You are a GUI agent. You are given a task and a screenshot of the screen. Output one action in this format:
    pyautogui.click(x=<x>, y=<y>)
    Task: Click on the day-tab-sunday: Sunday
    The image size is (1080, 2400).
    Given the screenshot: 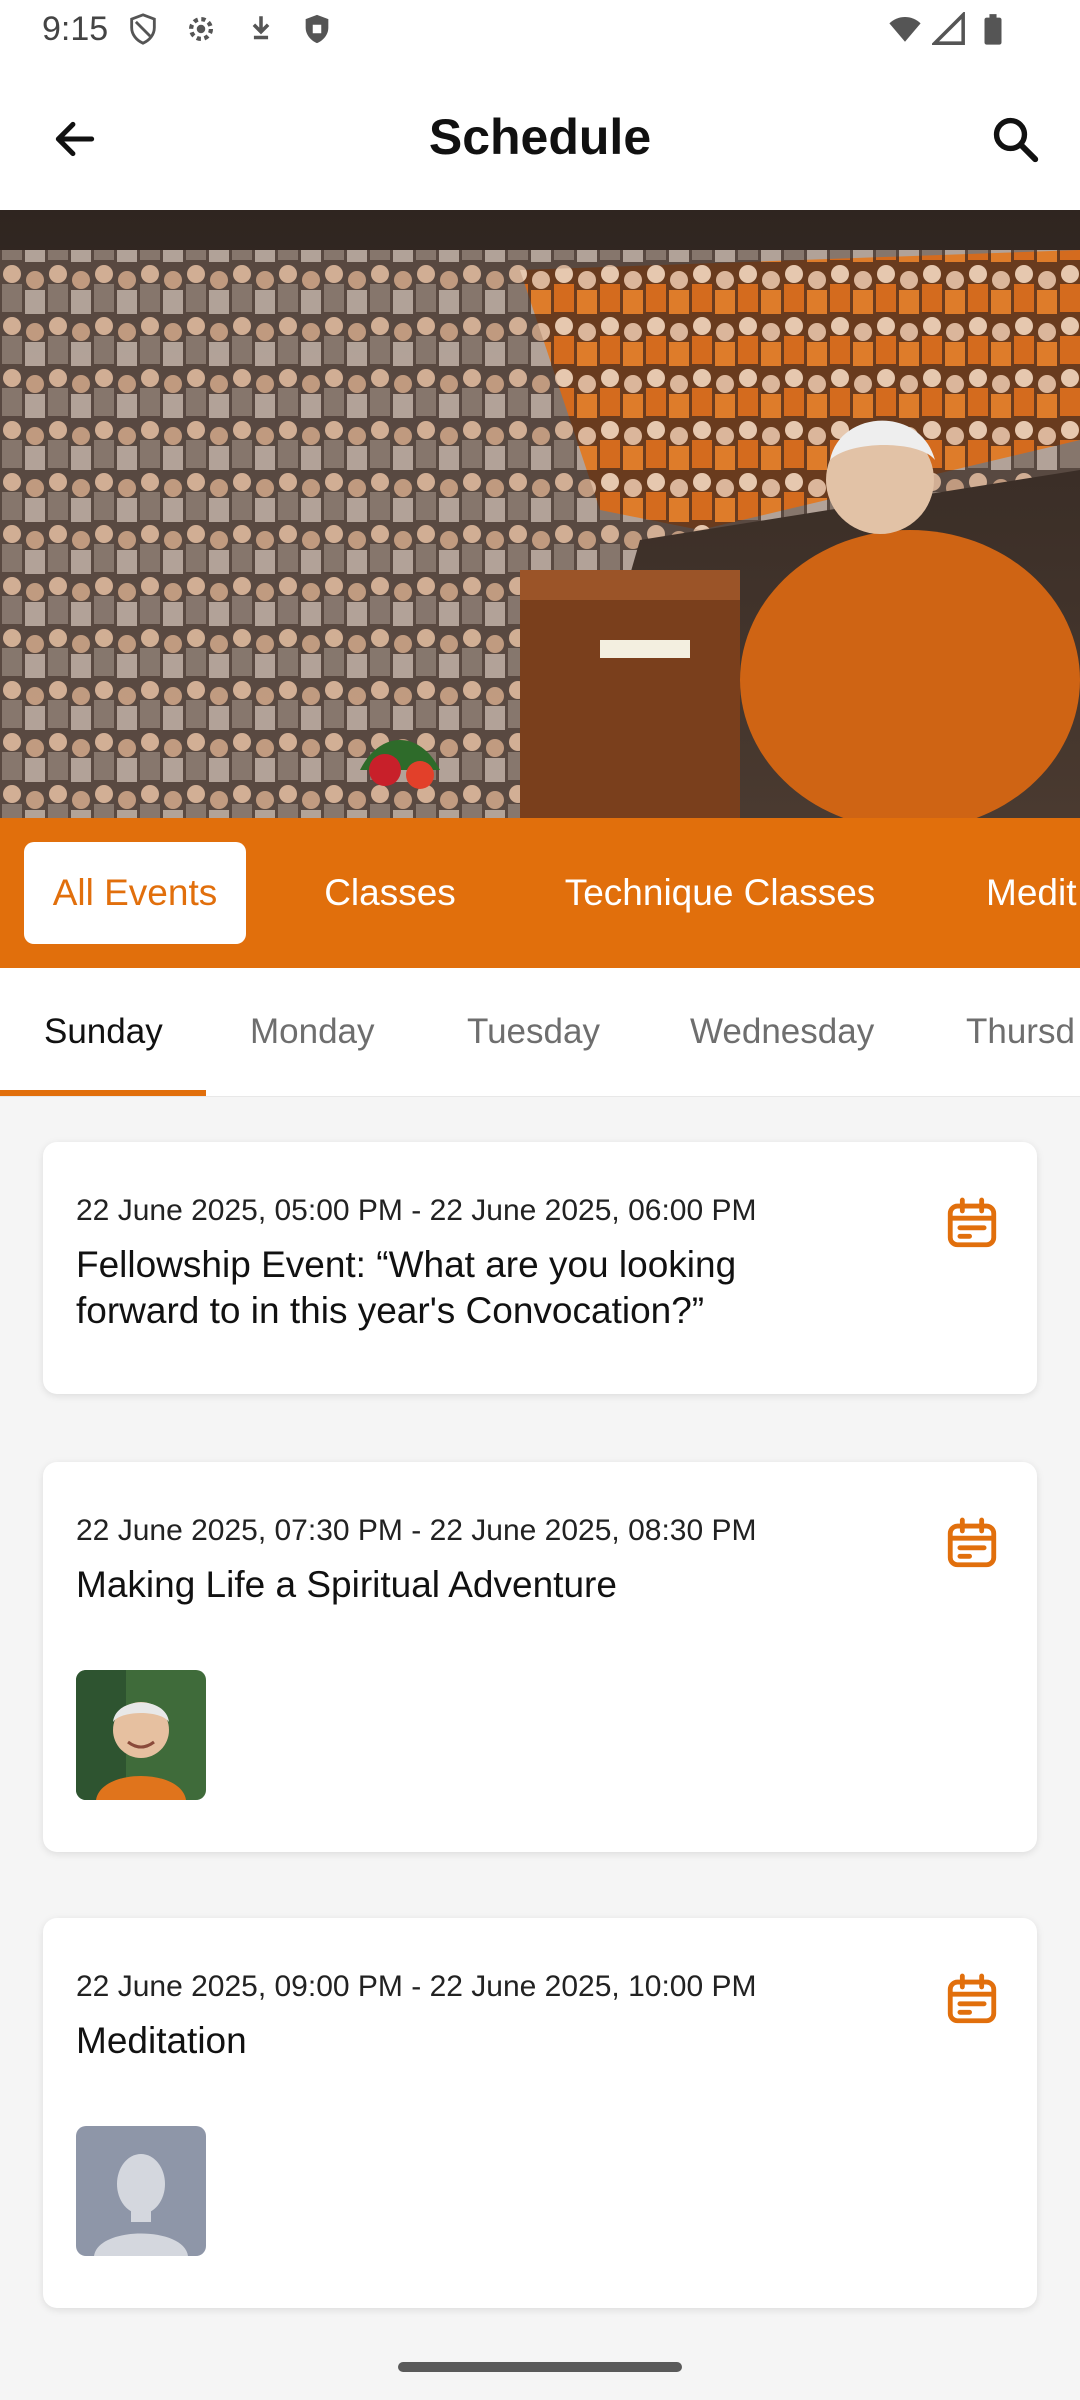 What is the action you would take?
    pyautogui.click(x=103, y=1032)
    